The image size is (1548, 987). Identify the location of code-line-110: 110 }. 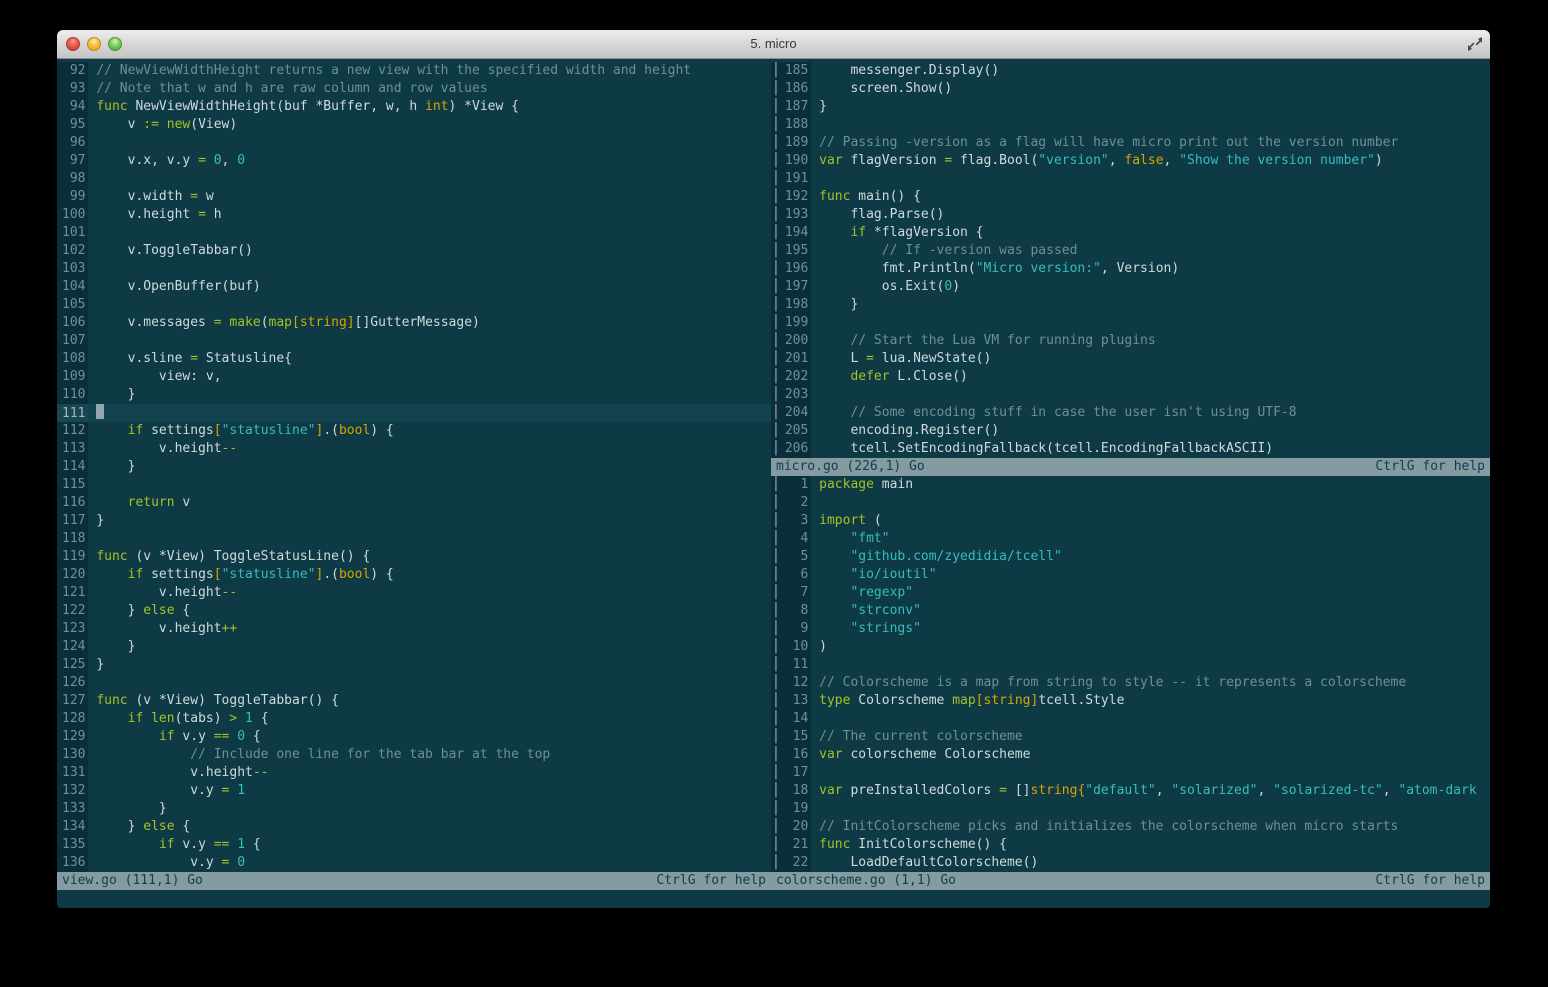
(414, 395).